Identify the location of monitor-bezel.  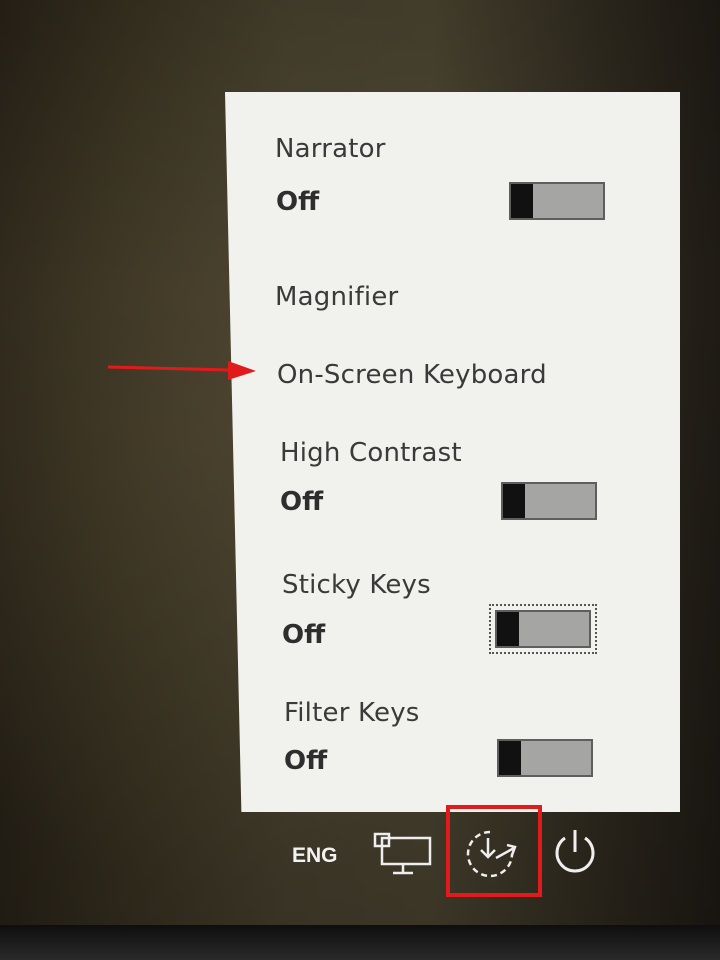
(360, 942).